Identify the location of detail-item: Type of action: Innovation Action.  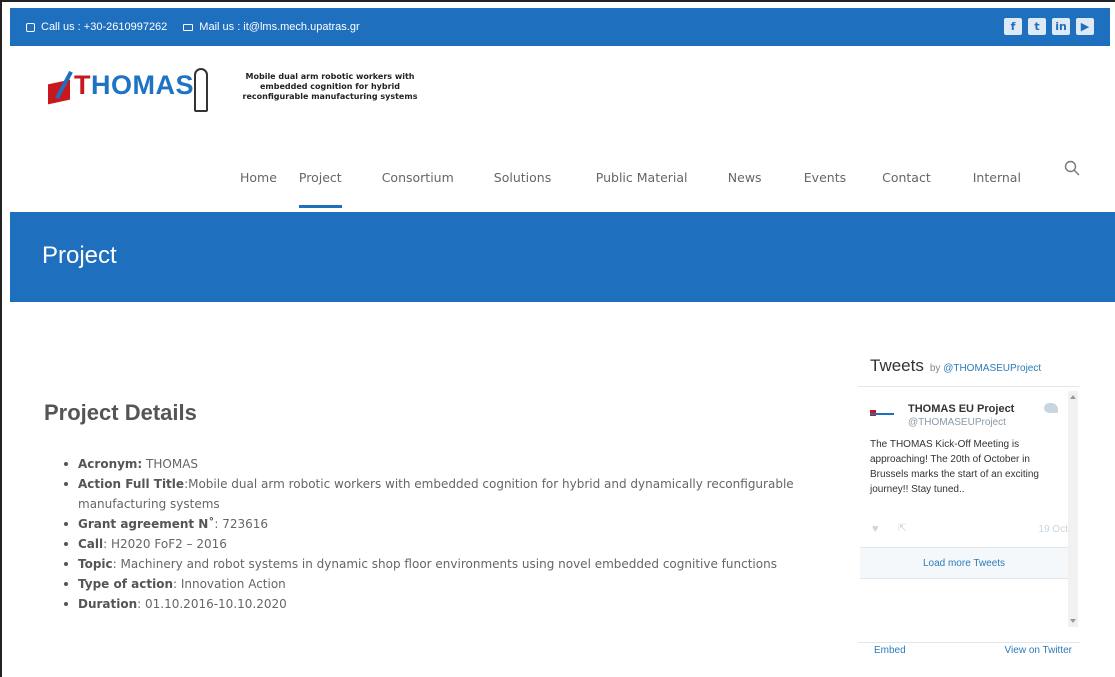
(444, 584).